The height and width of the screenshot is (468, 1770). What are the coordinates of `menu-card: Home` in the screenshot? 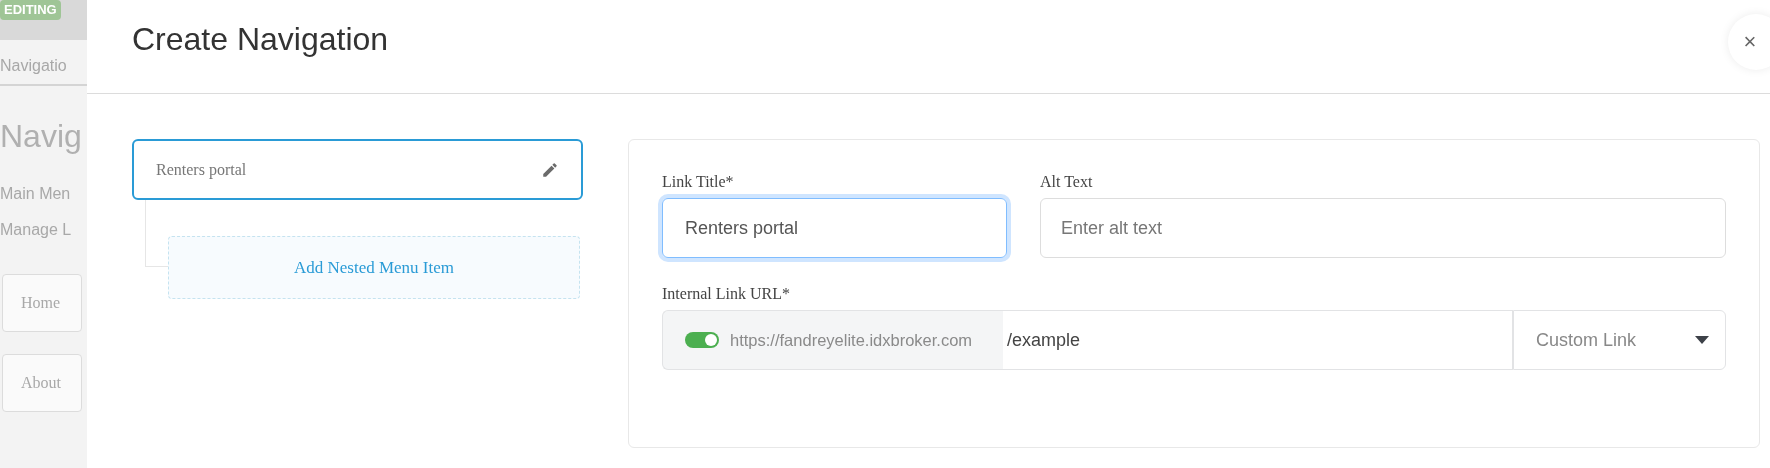 It's located at (42, 303).